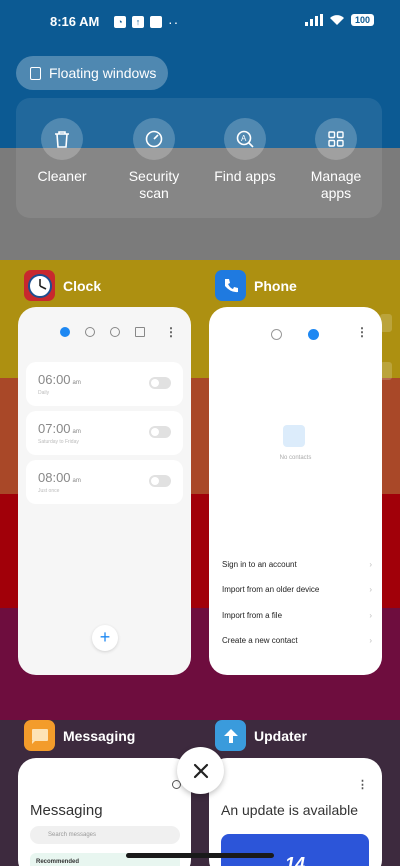 The width and height of the screenshot is (400, 866). What do you see at coordinates (295, 850) in the screenshot?
I see `update-banner: 14` at bounding box center [295, 850].